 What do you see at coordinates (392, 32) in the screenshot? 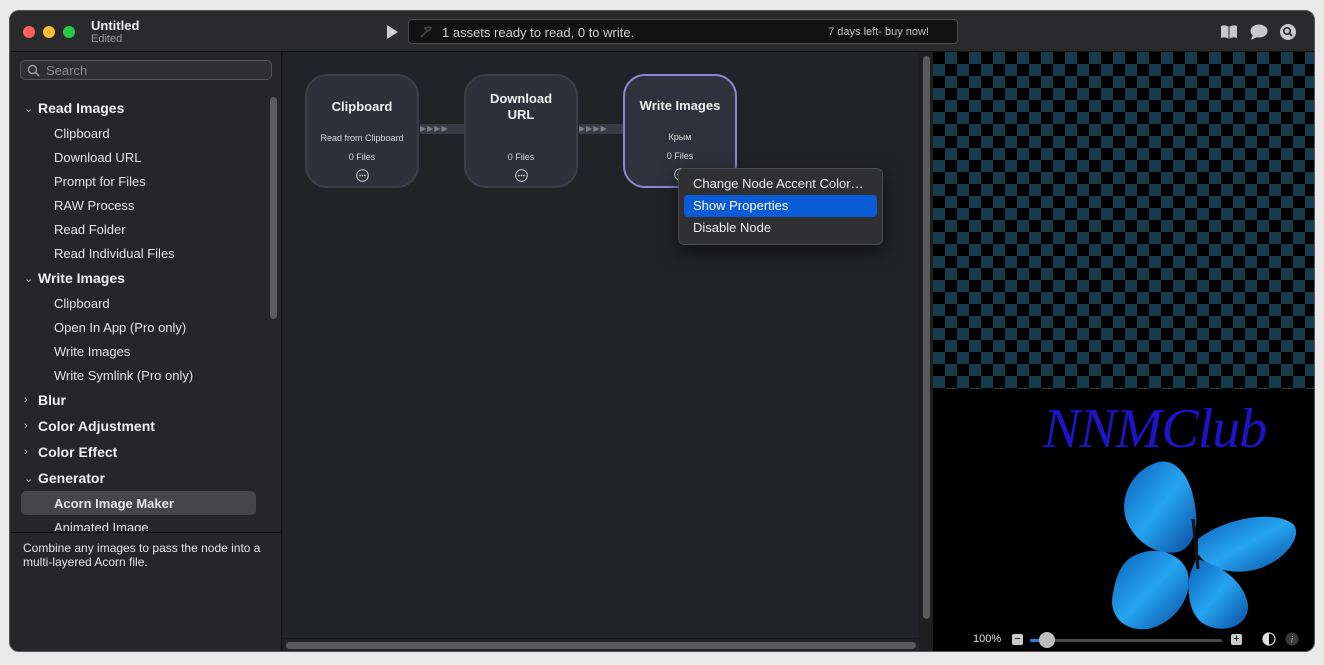
I see `play-icon` at bounding box center [392, 32].